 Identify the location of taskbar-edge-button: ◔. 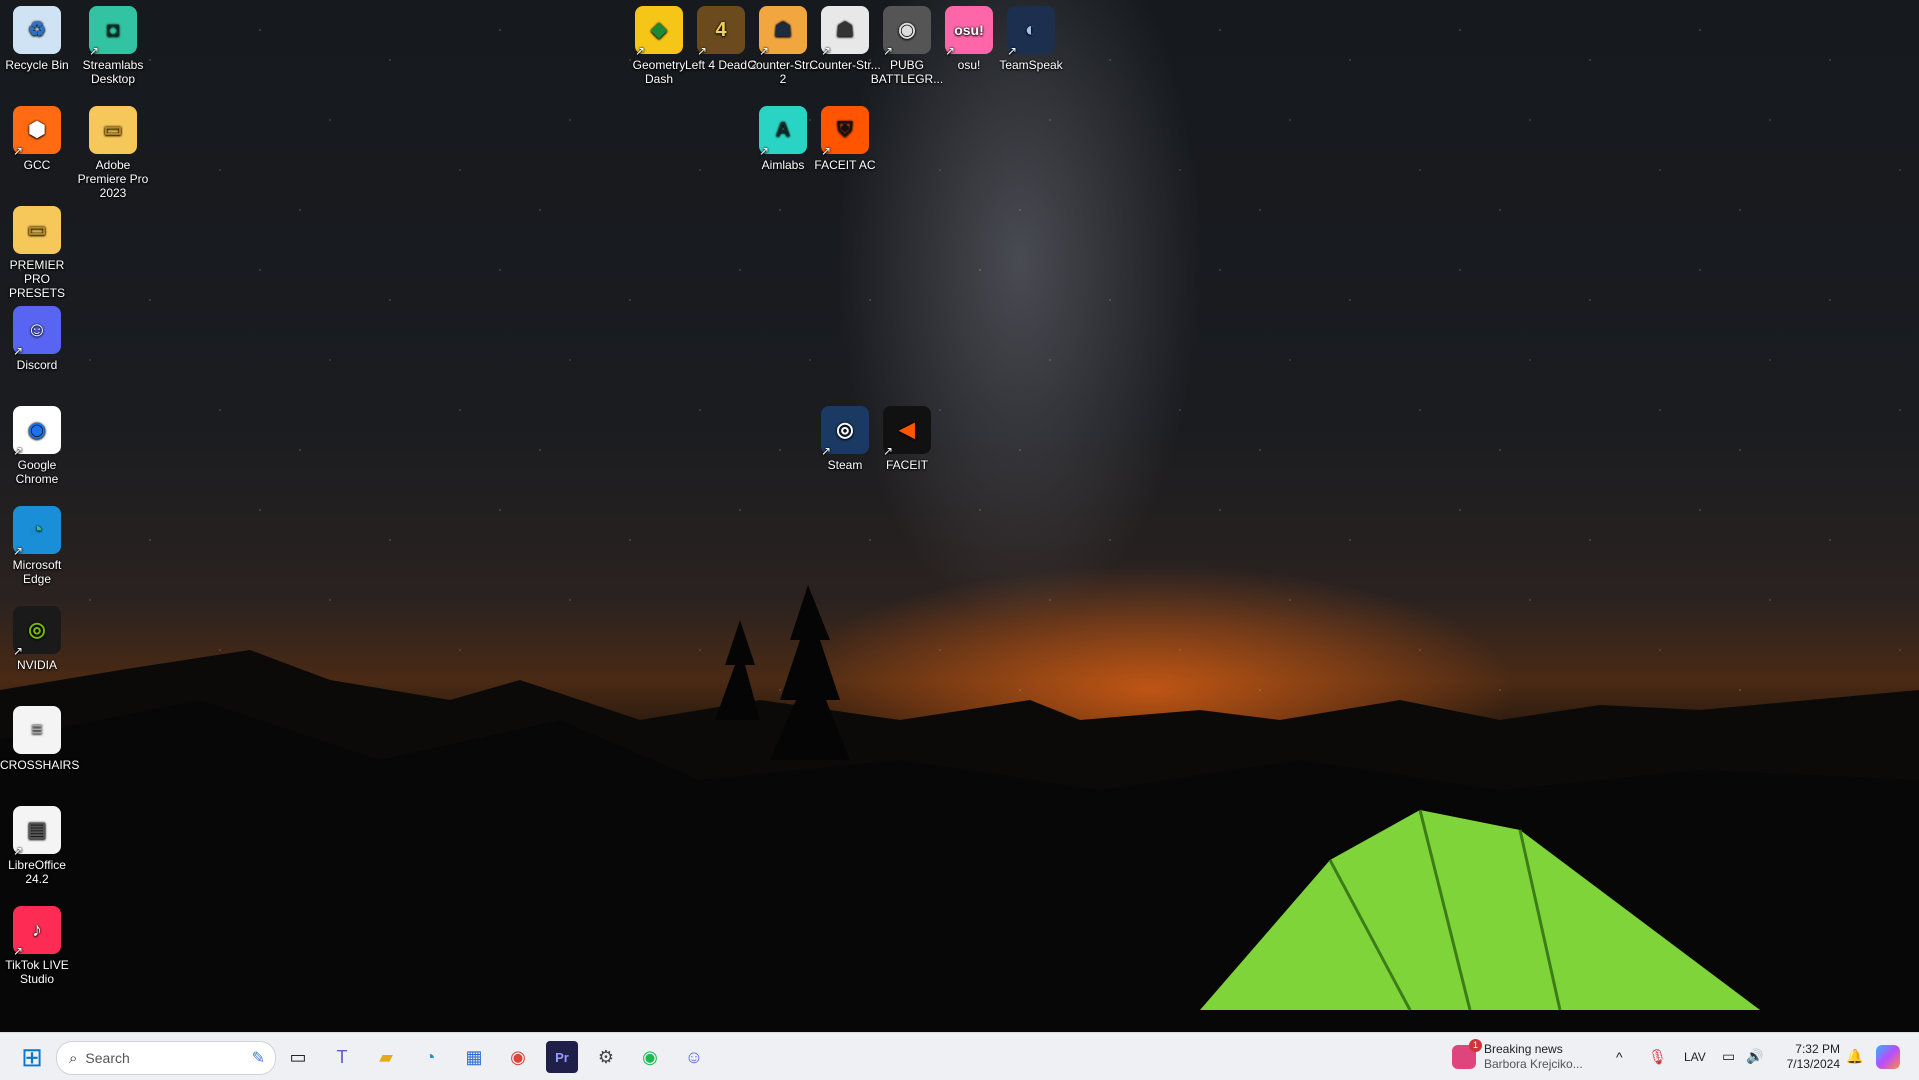
(430, 1057).